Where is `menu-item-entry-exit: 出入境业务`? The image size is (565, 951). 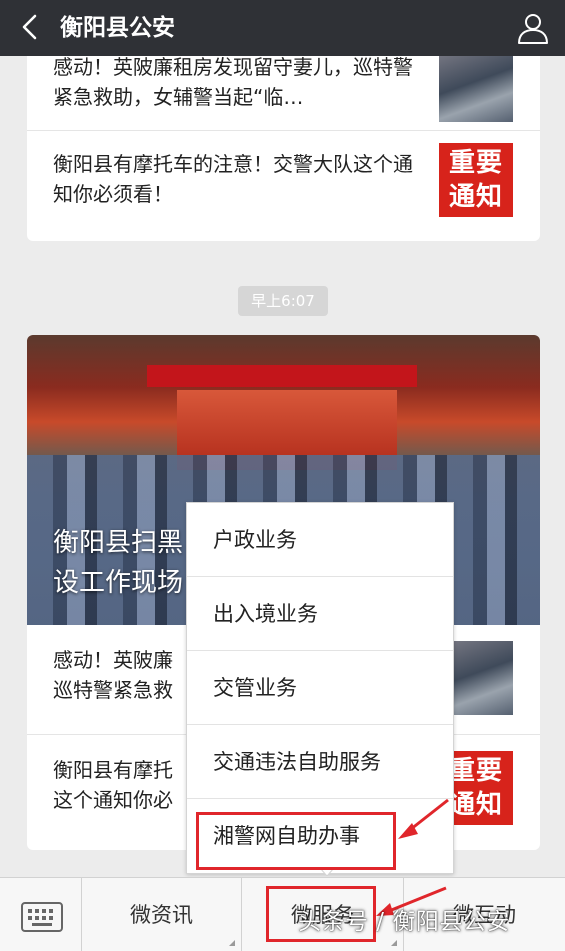 menu-item-entry-exit: 出入境业务 is located at coordinates (320, 614).